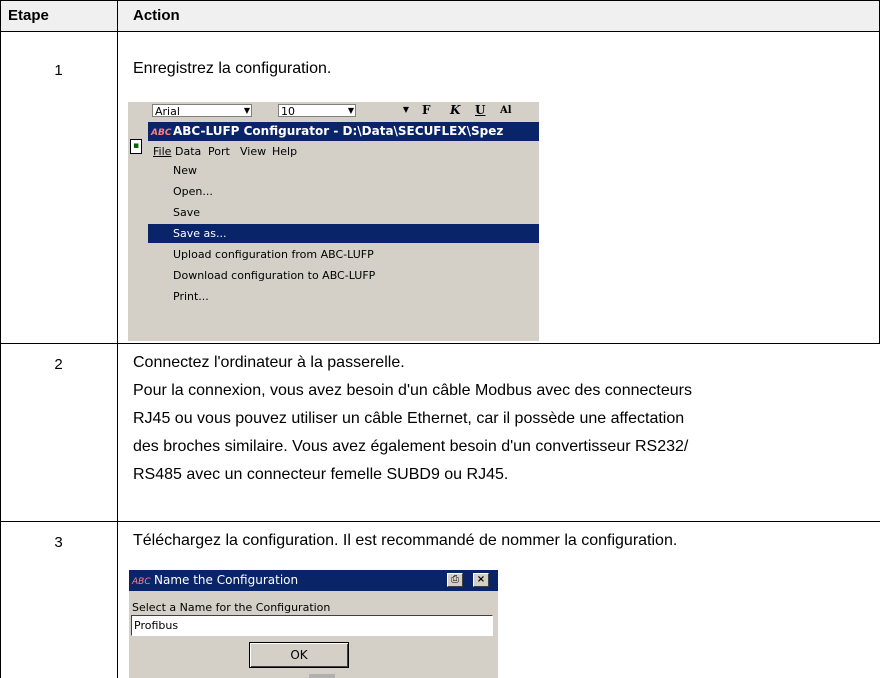 The image size is (880, 678). Describe the element at coordinates (506, 110) in the screenshot. I see `toolbar-fragment: Al` at that location.